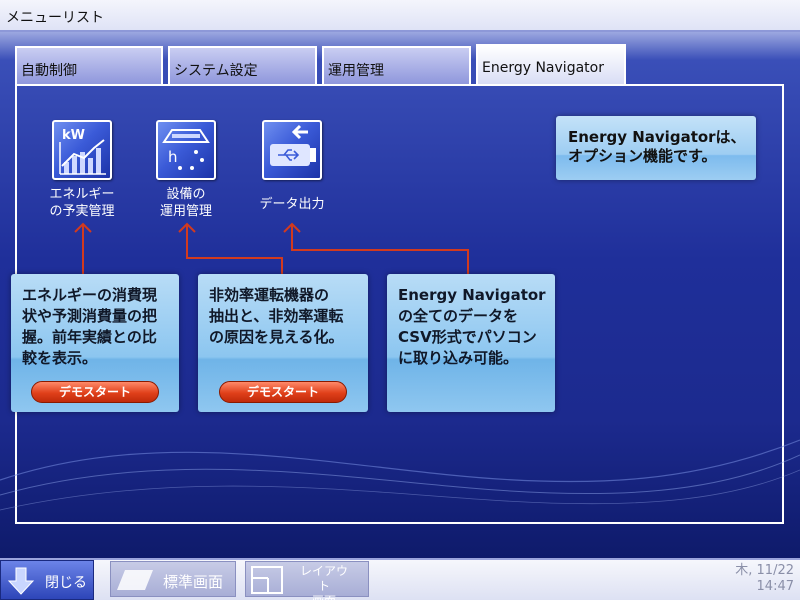  What do you see at coordinates (267, 580) in the screenshot?
I see `layout-icon` at bounding box center [267, 580].